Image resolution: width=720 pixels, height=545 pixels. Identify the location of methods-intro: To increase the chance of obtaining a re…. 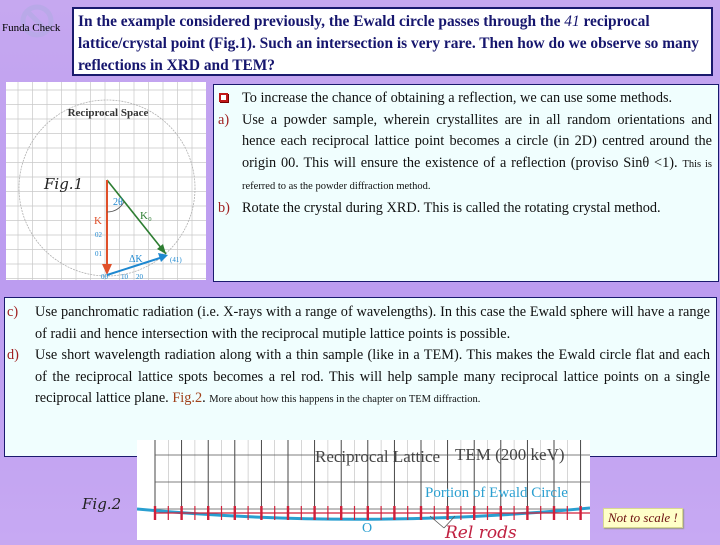
(463, 99).